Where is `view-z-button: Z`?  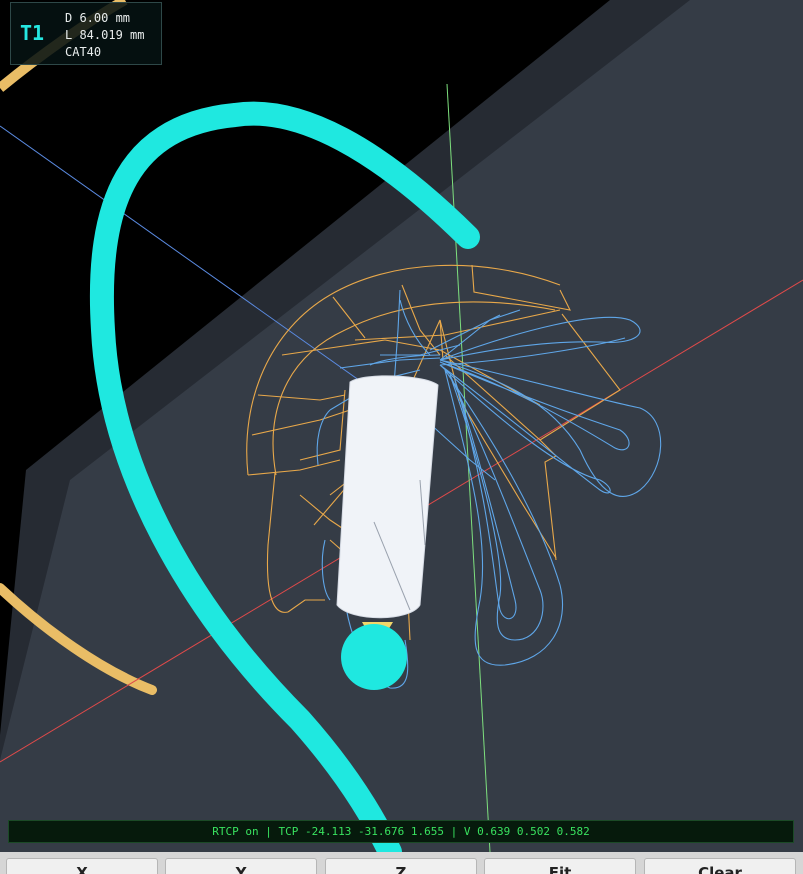 view-z-button: Z is located at coordinates (401, 866).